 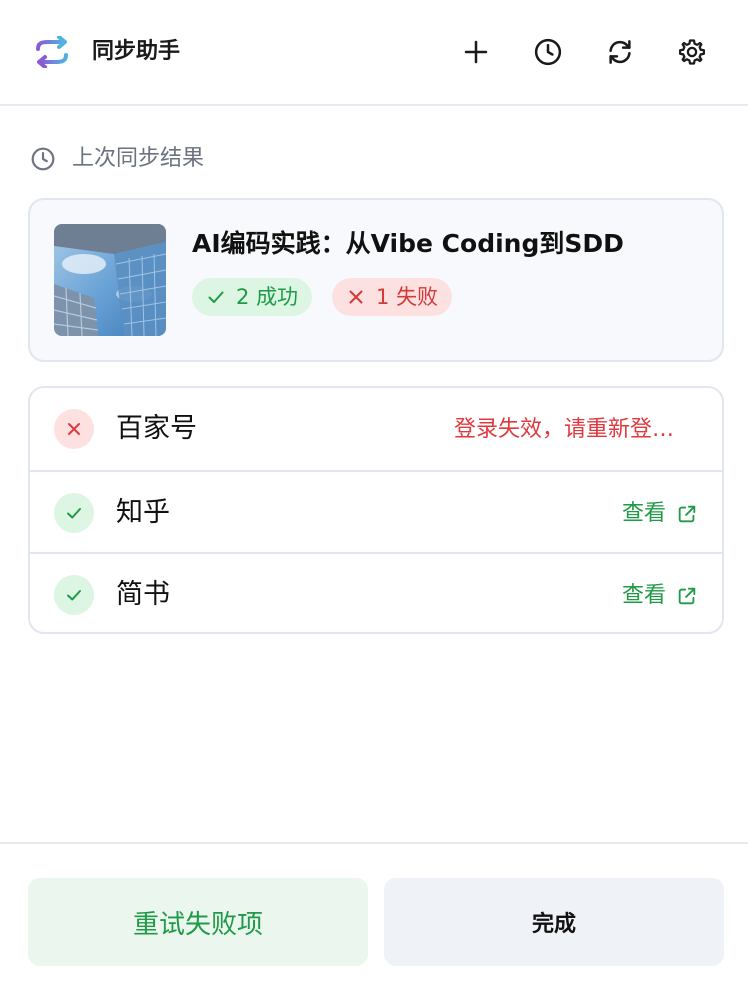 I want to click on success-label: 成功, so click(x=277, y=297).